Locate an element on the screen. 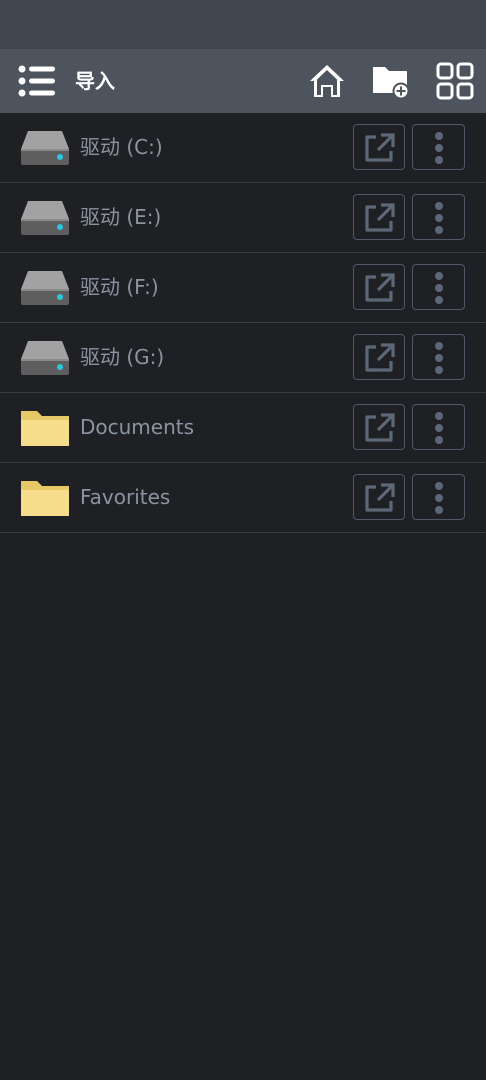 This screenshot has width=486, height=1080. list-item: 驱动 (C:) is located at coordinates (243, 148).